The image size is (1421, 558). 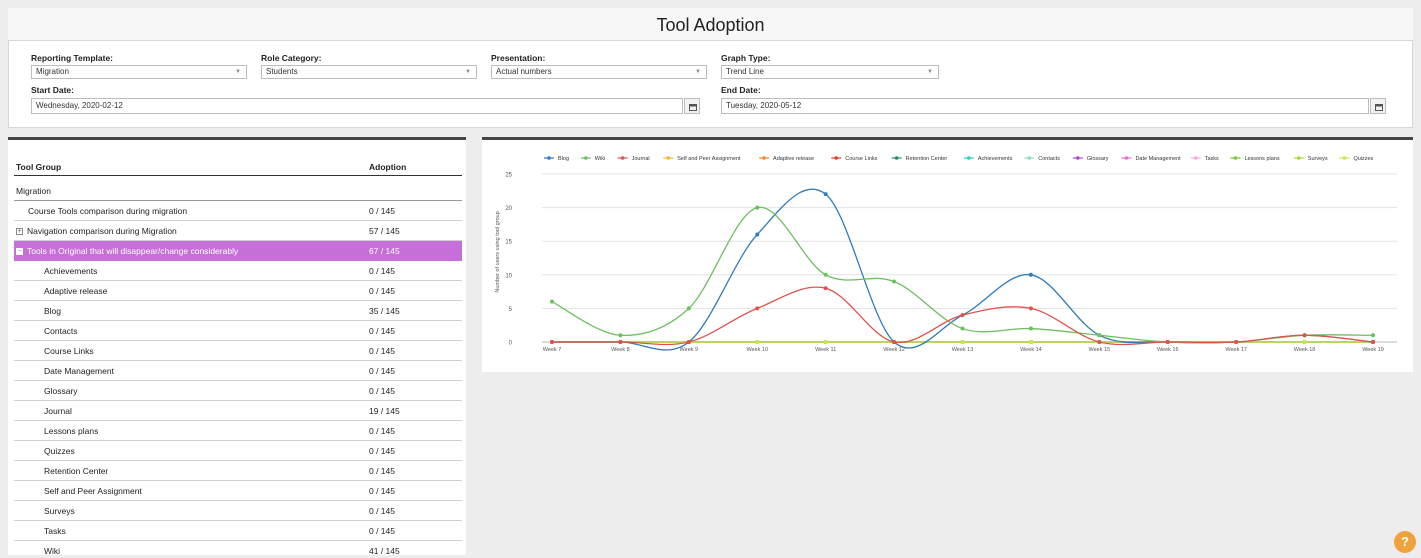 What do you see at coordinates (238, 391) in the screenshot?
I see `table-row: Glossary 0 / 145` at bounding box center [238, 391].